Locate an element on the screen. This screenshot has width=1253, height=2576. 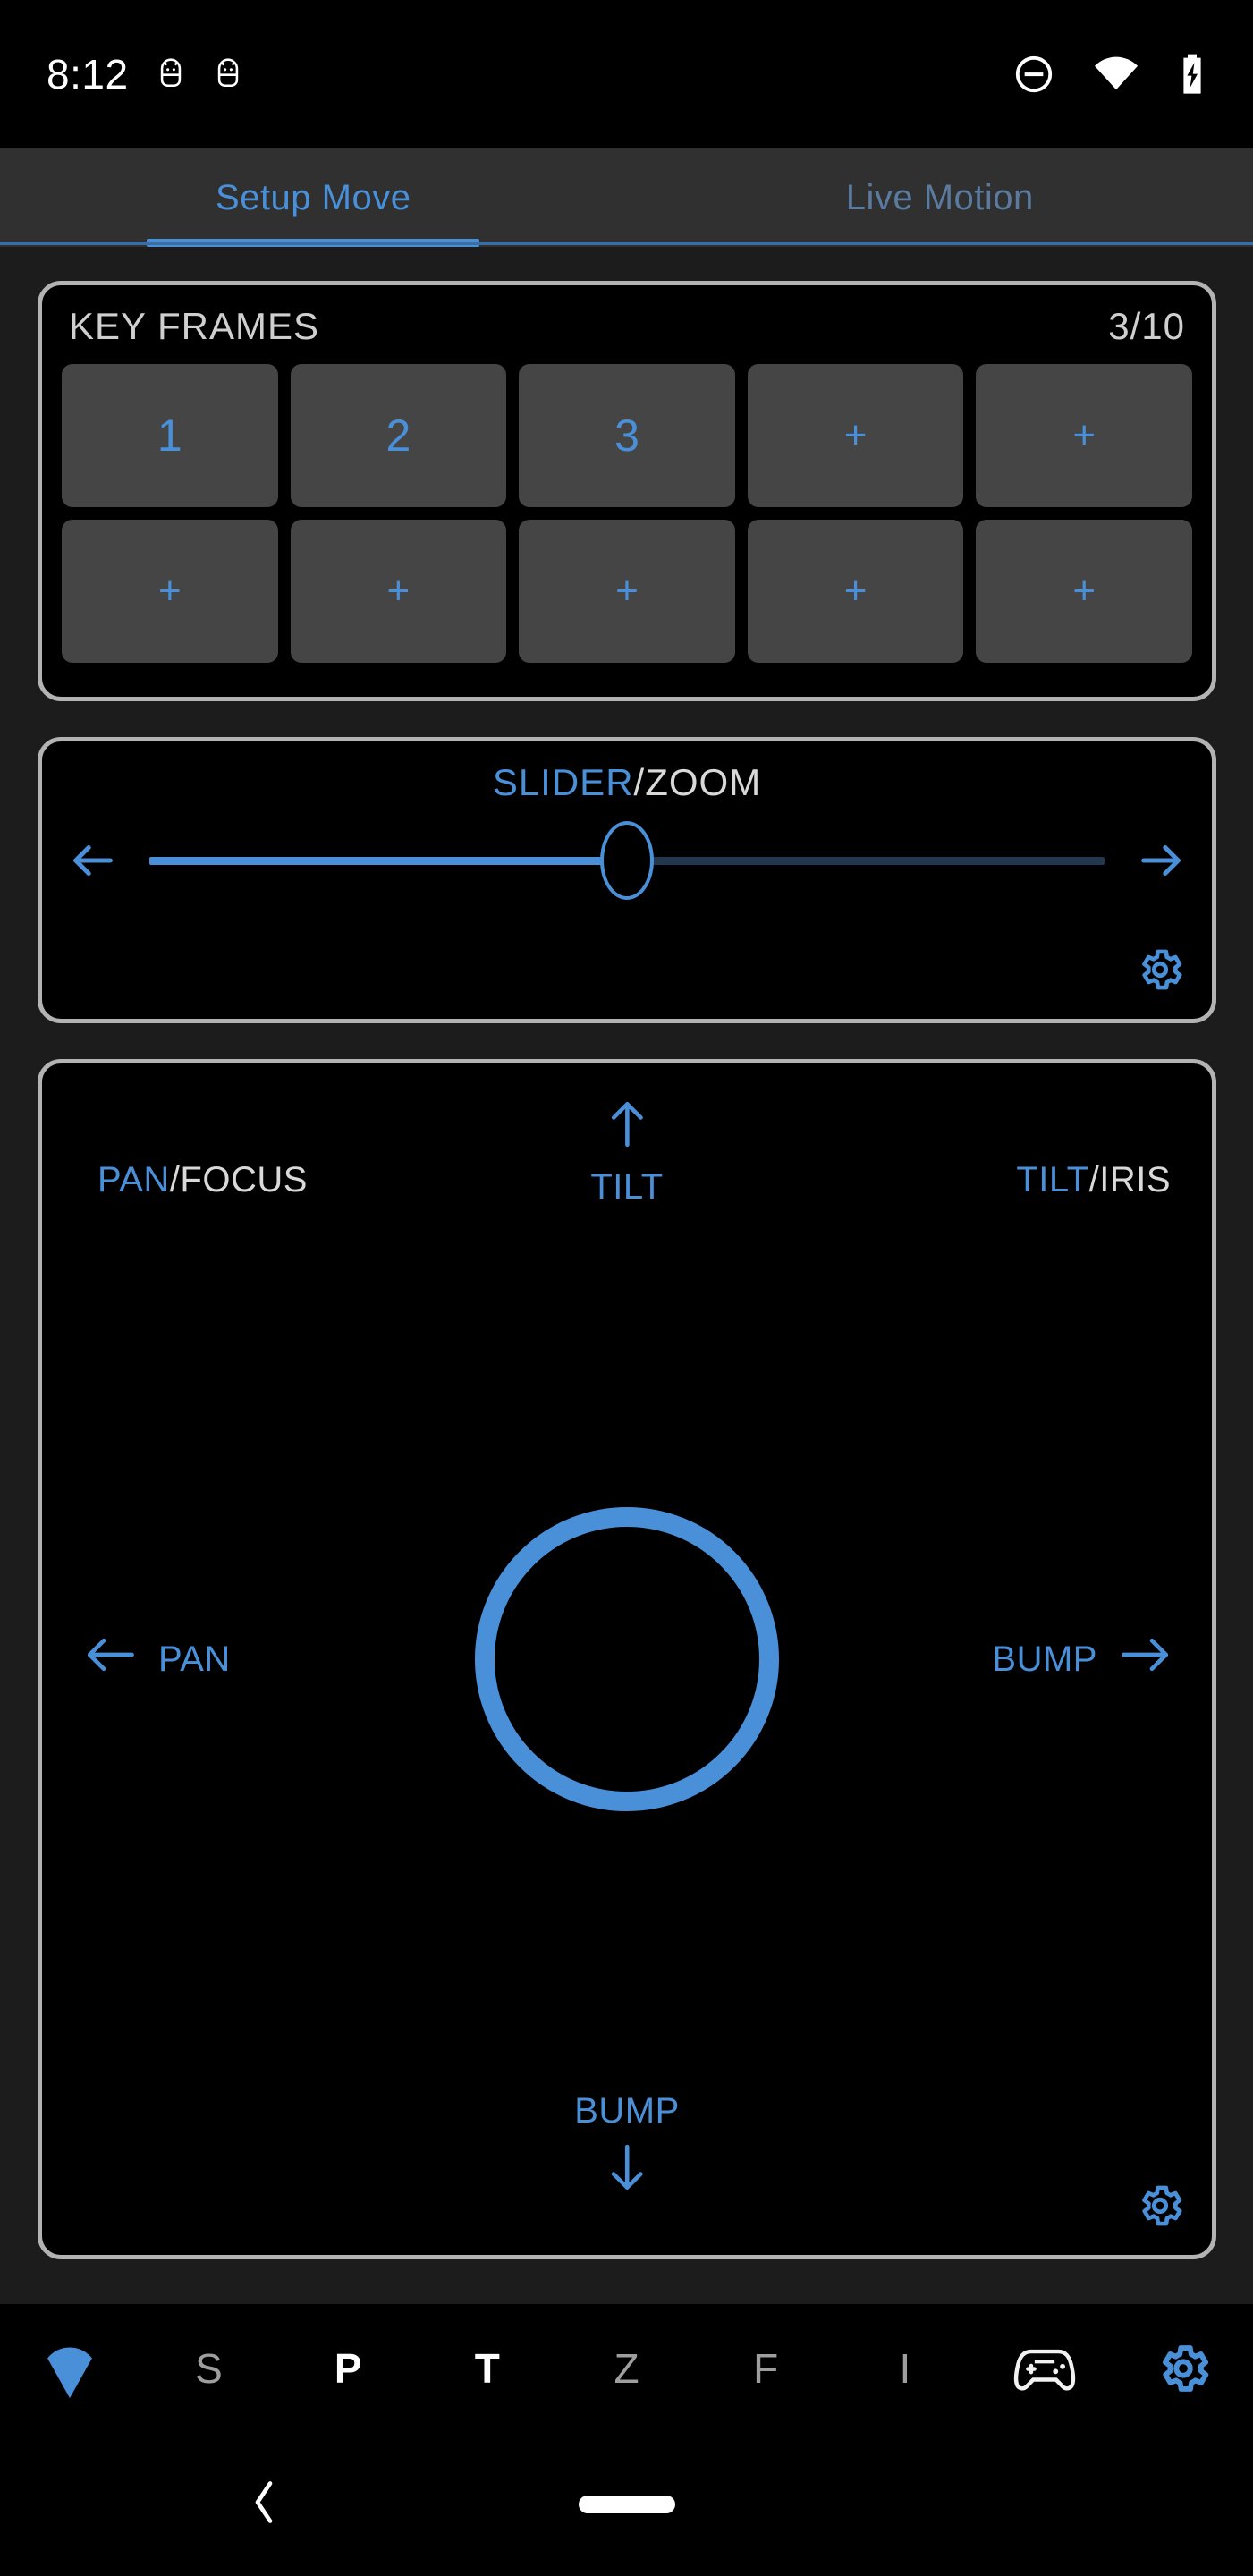
back-chevron-icon is located at coordinates (264, 2505).